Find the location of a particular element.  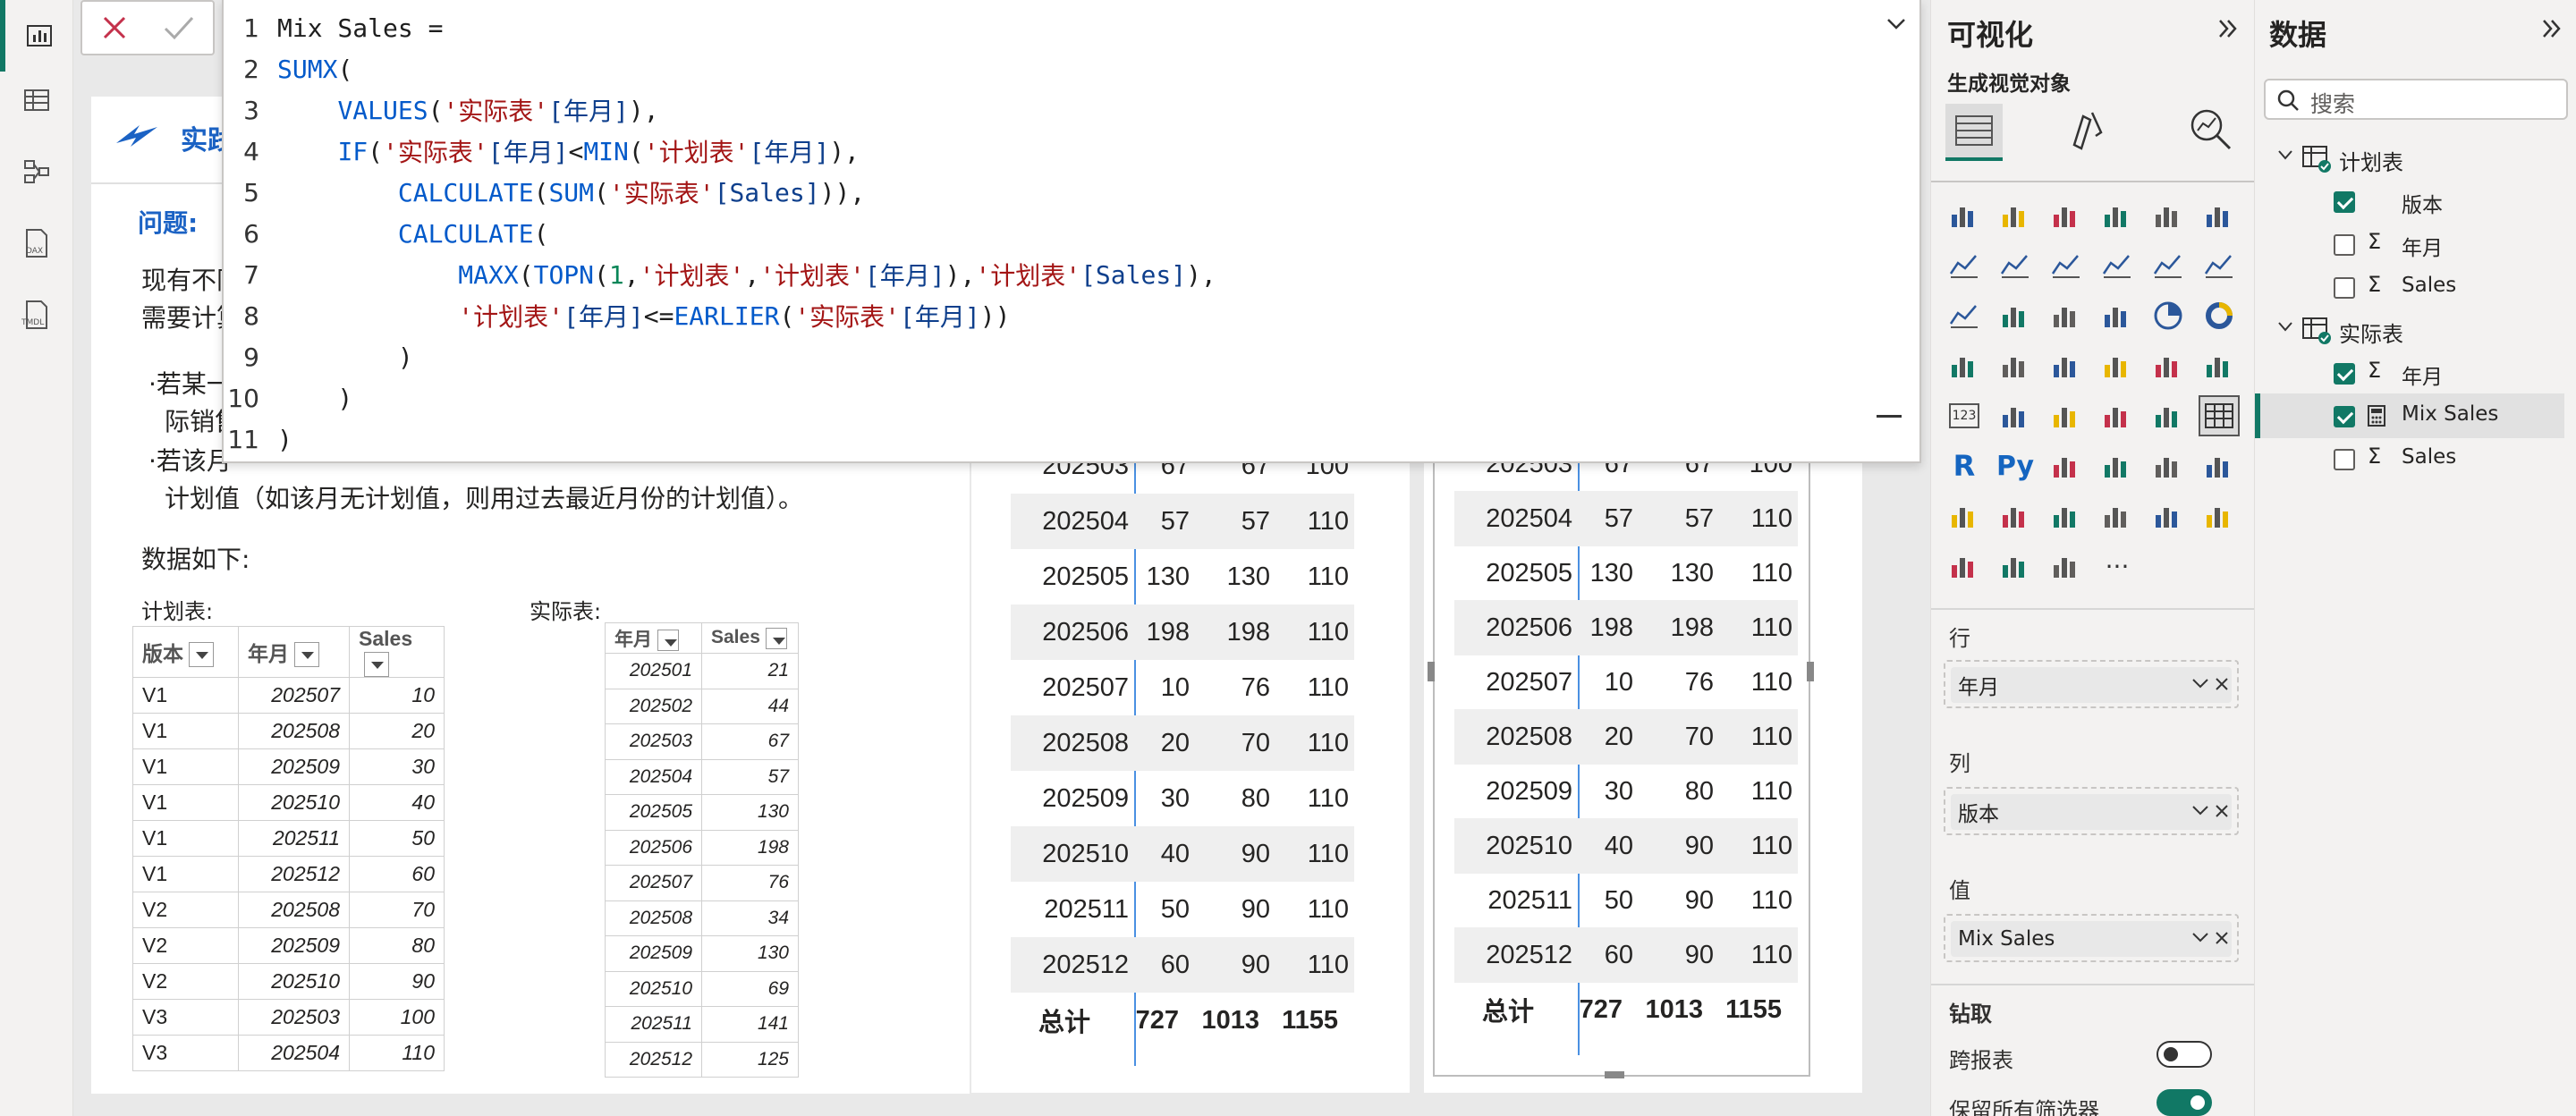

collapse-data-icon is located at coordinates (2551, 30).